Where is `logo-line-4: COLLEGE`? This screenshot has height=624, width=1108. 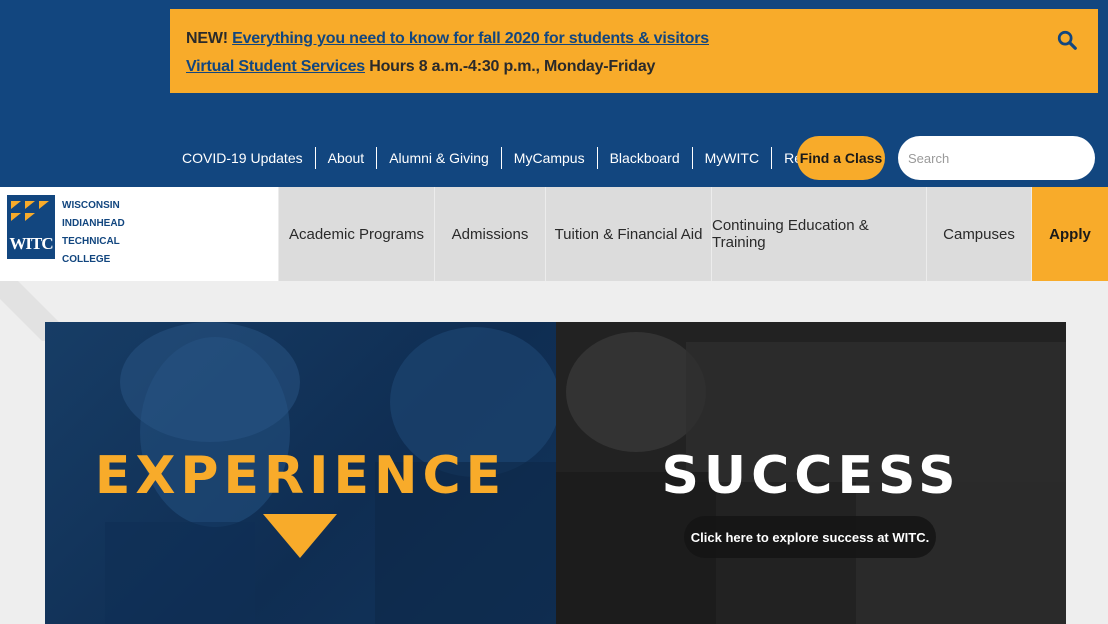 logo-line-4: COLLEGE is located at coordinates (86, 259).